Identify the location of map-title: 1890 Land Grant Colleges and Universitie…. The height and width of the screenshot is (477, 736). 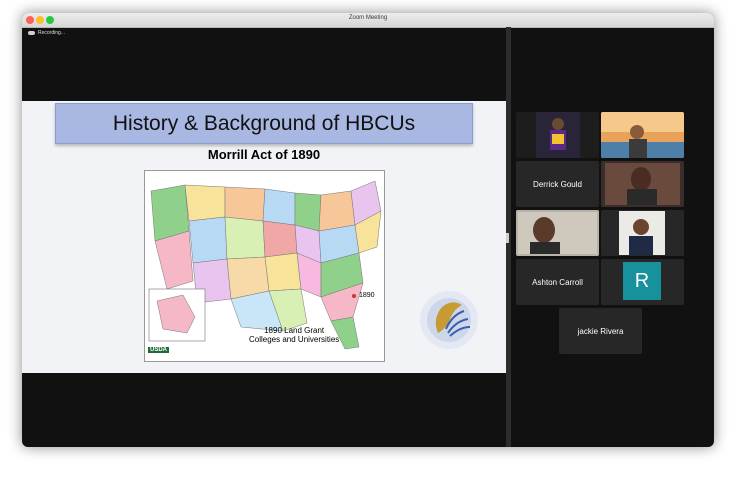
(294, 335).